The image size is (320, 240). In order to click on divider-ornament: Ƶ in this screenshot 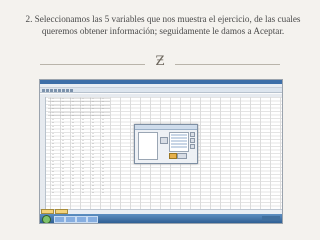, I will do `click(160, 62)`.